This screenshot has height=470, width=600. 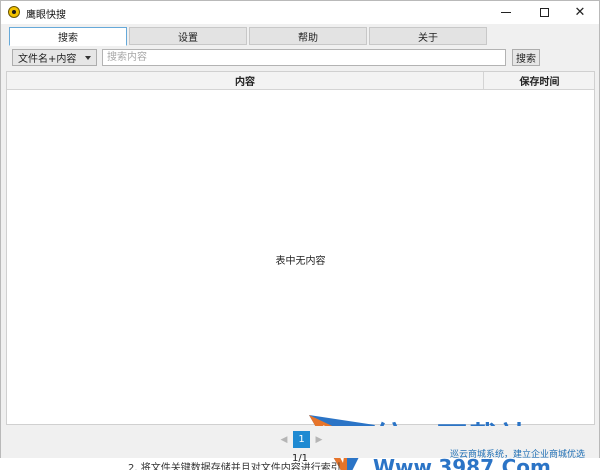 I want to click on minimize-button, so click(x=506, y=12).